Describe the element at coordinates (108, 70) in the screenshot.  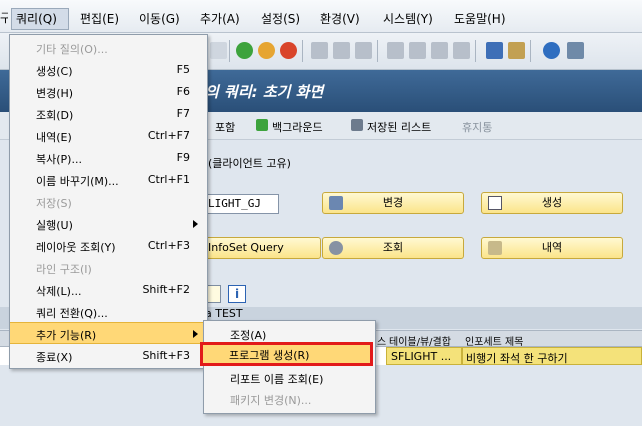
I see `menu-item-create: 생성(C) F5` at that location.